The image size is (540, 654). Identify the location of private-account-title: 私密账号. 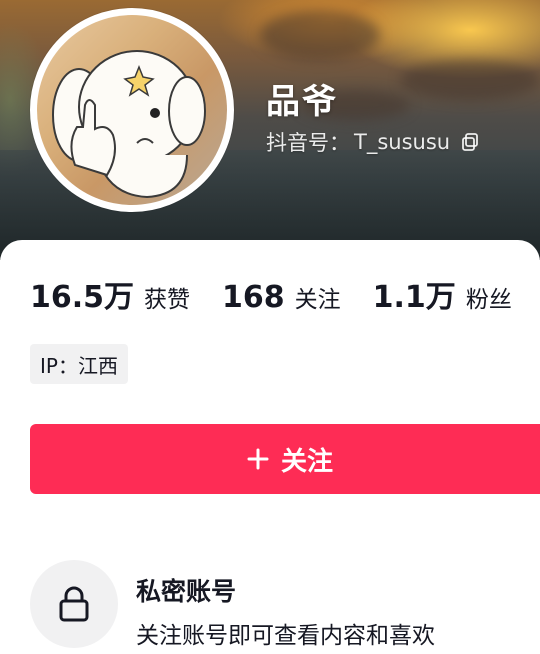
(186, 591).